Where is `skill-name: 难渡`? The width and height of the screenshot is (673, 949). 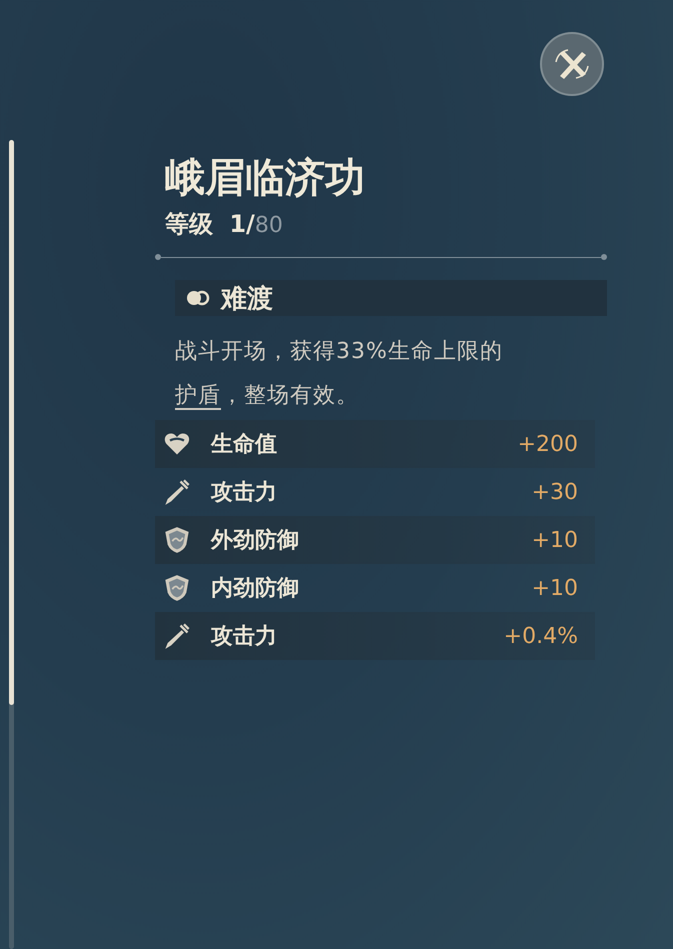
skill-name: 难渡 is located at coordinates (247, 299).